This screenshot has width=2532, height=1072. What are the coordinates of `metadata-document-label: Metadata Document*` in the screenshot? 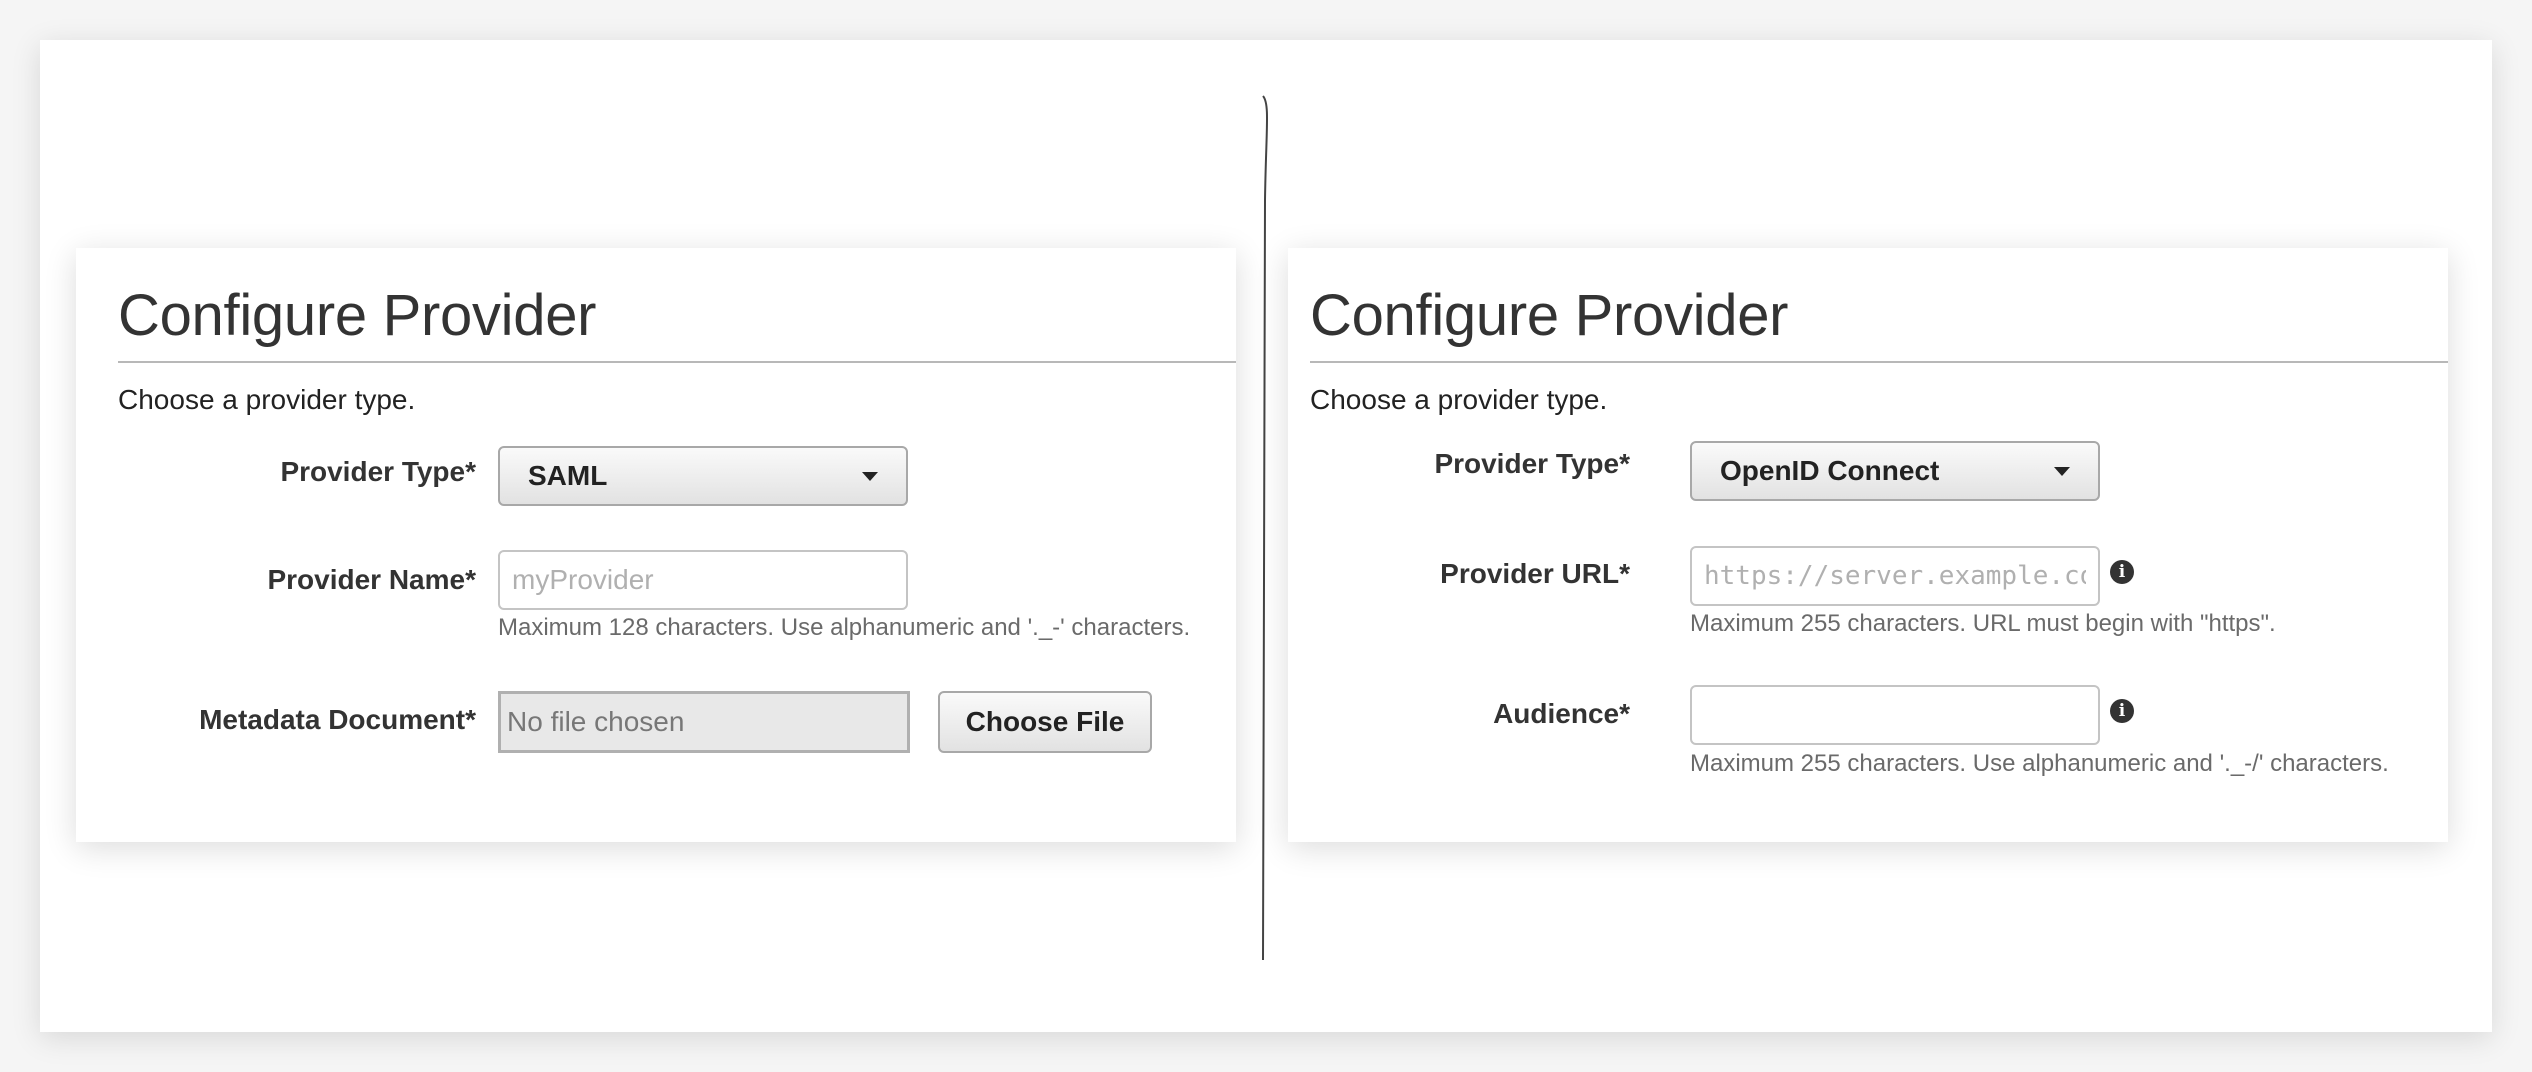 It's located at (337, 719).